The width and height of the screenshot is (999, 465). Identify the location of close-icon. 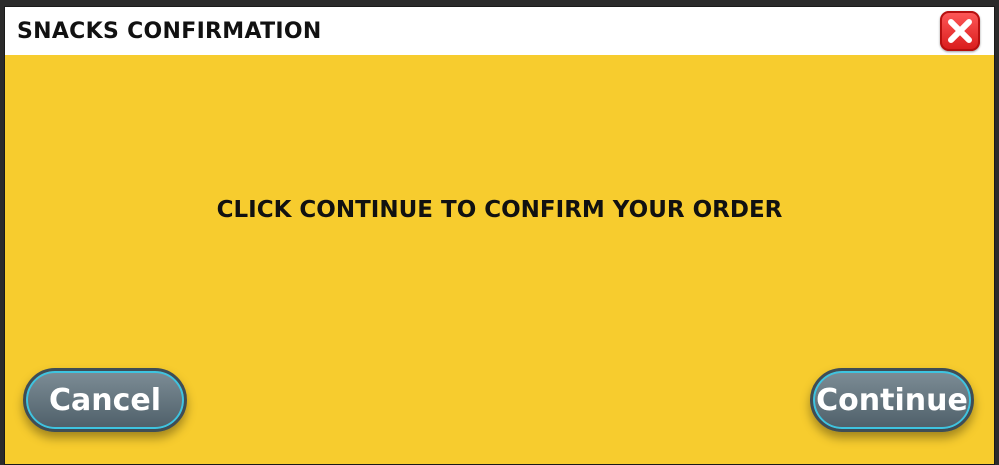
(960, 31).